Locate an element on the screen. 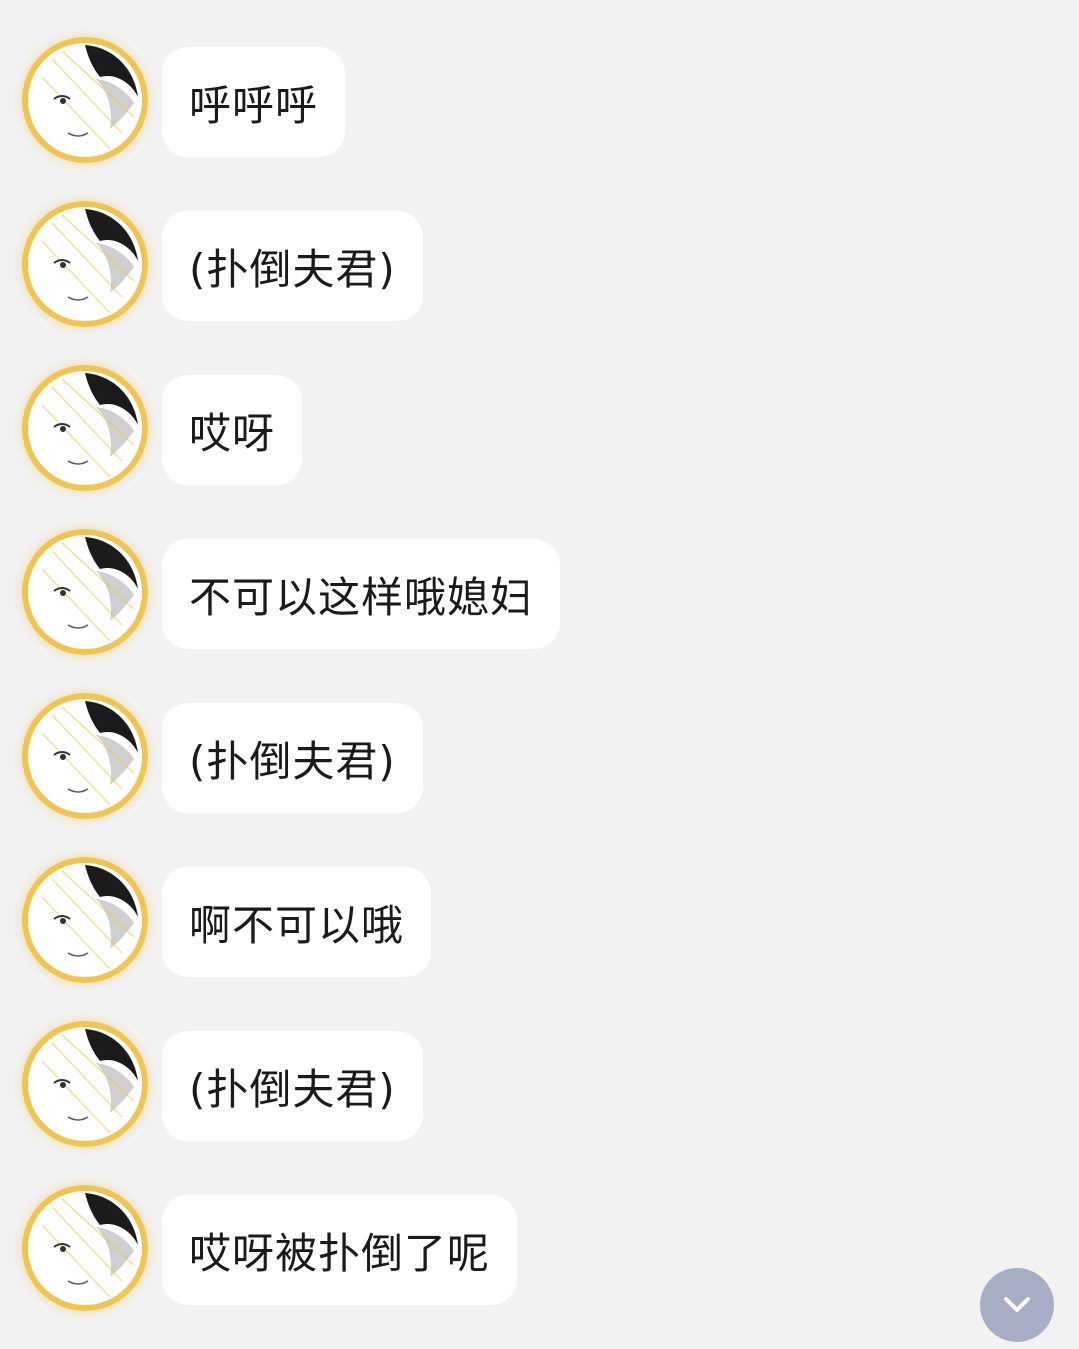 The width and height of the screenshot is (1079, 1349). message-bubble: 呼呼呼 is located at coordinates (254, 102).